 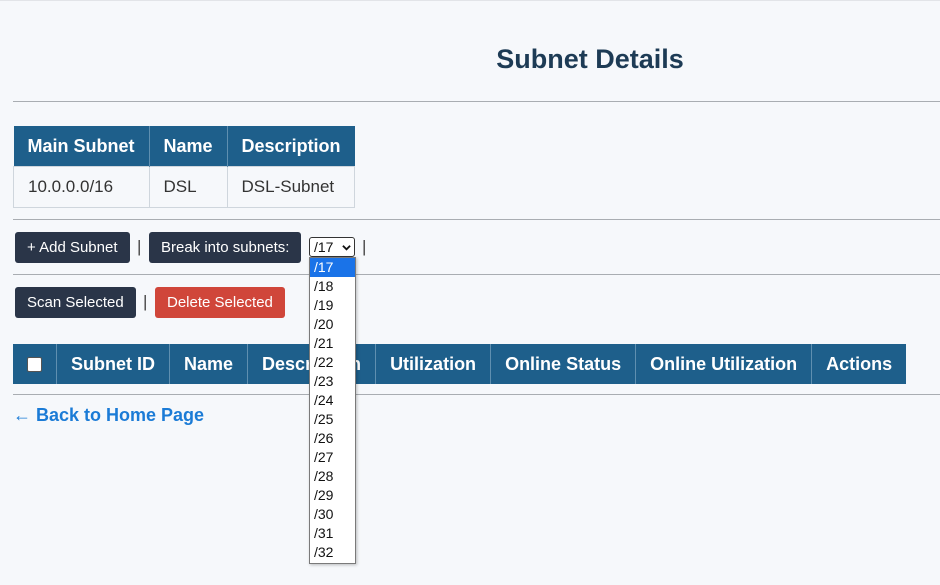 I want to click on prefix-option: /27, so click(x=332, y=457).